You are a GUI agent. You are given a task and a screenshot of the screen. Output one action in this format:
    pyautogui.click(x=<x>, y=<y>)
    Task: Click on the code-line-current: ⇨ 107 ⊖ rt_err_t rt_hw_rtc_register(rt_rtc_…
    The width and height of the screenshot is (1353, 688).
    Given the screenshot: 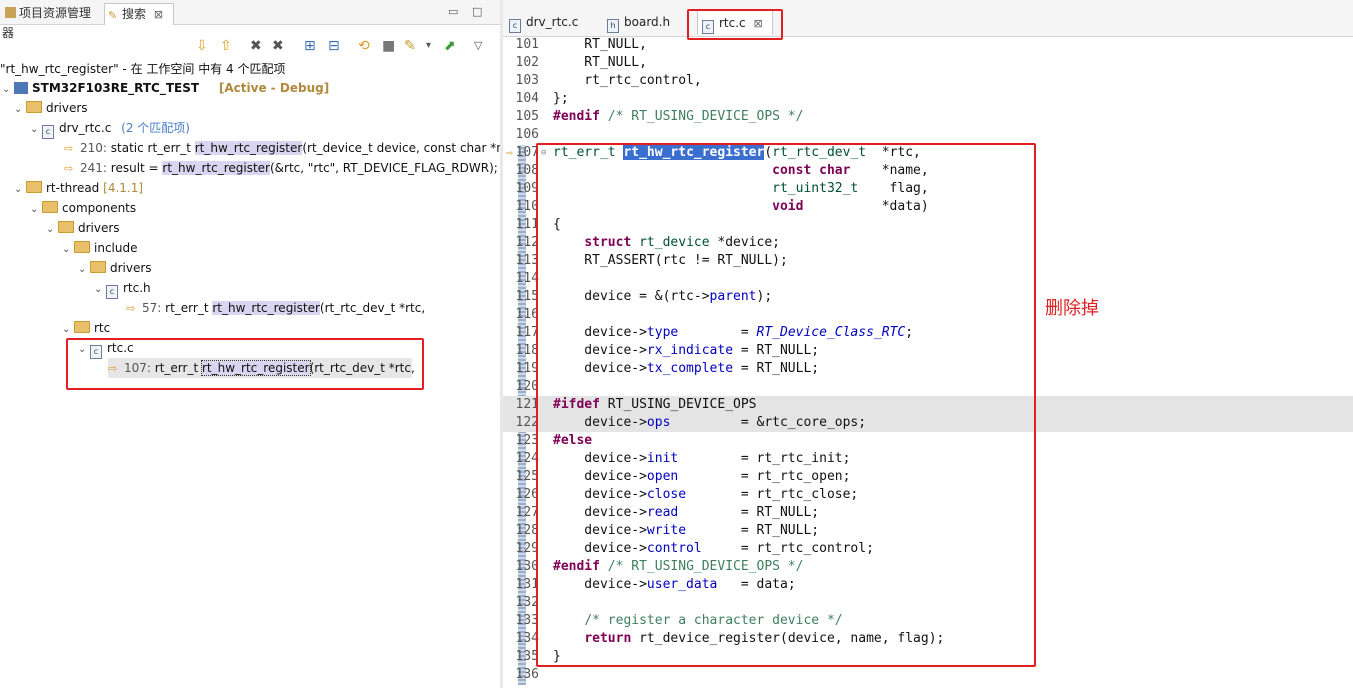 What is the action you would take?
    pyautogui.click(x=713, y=153)
    